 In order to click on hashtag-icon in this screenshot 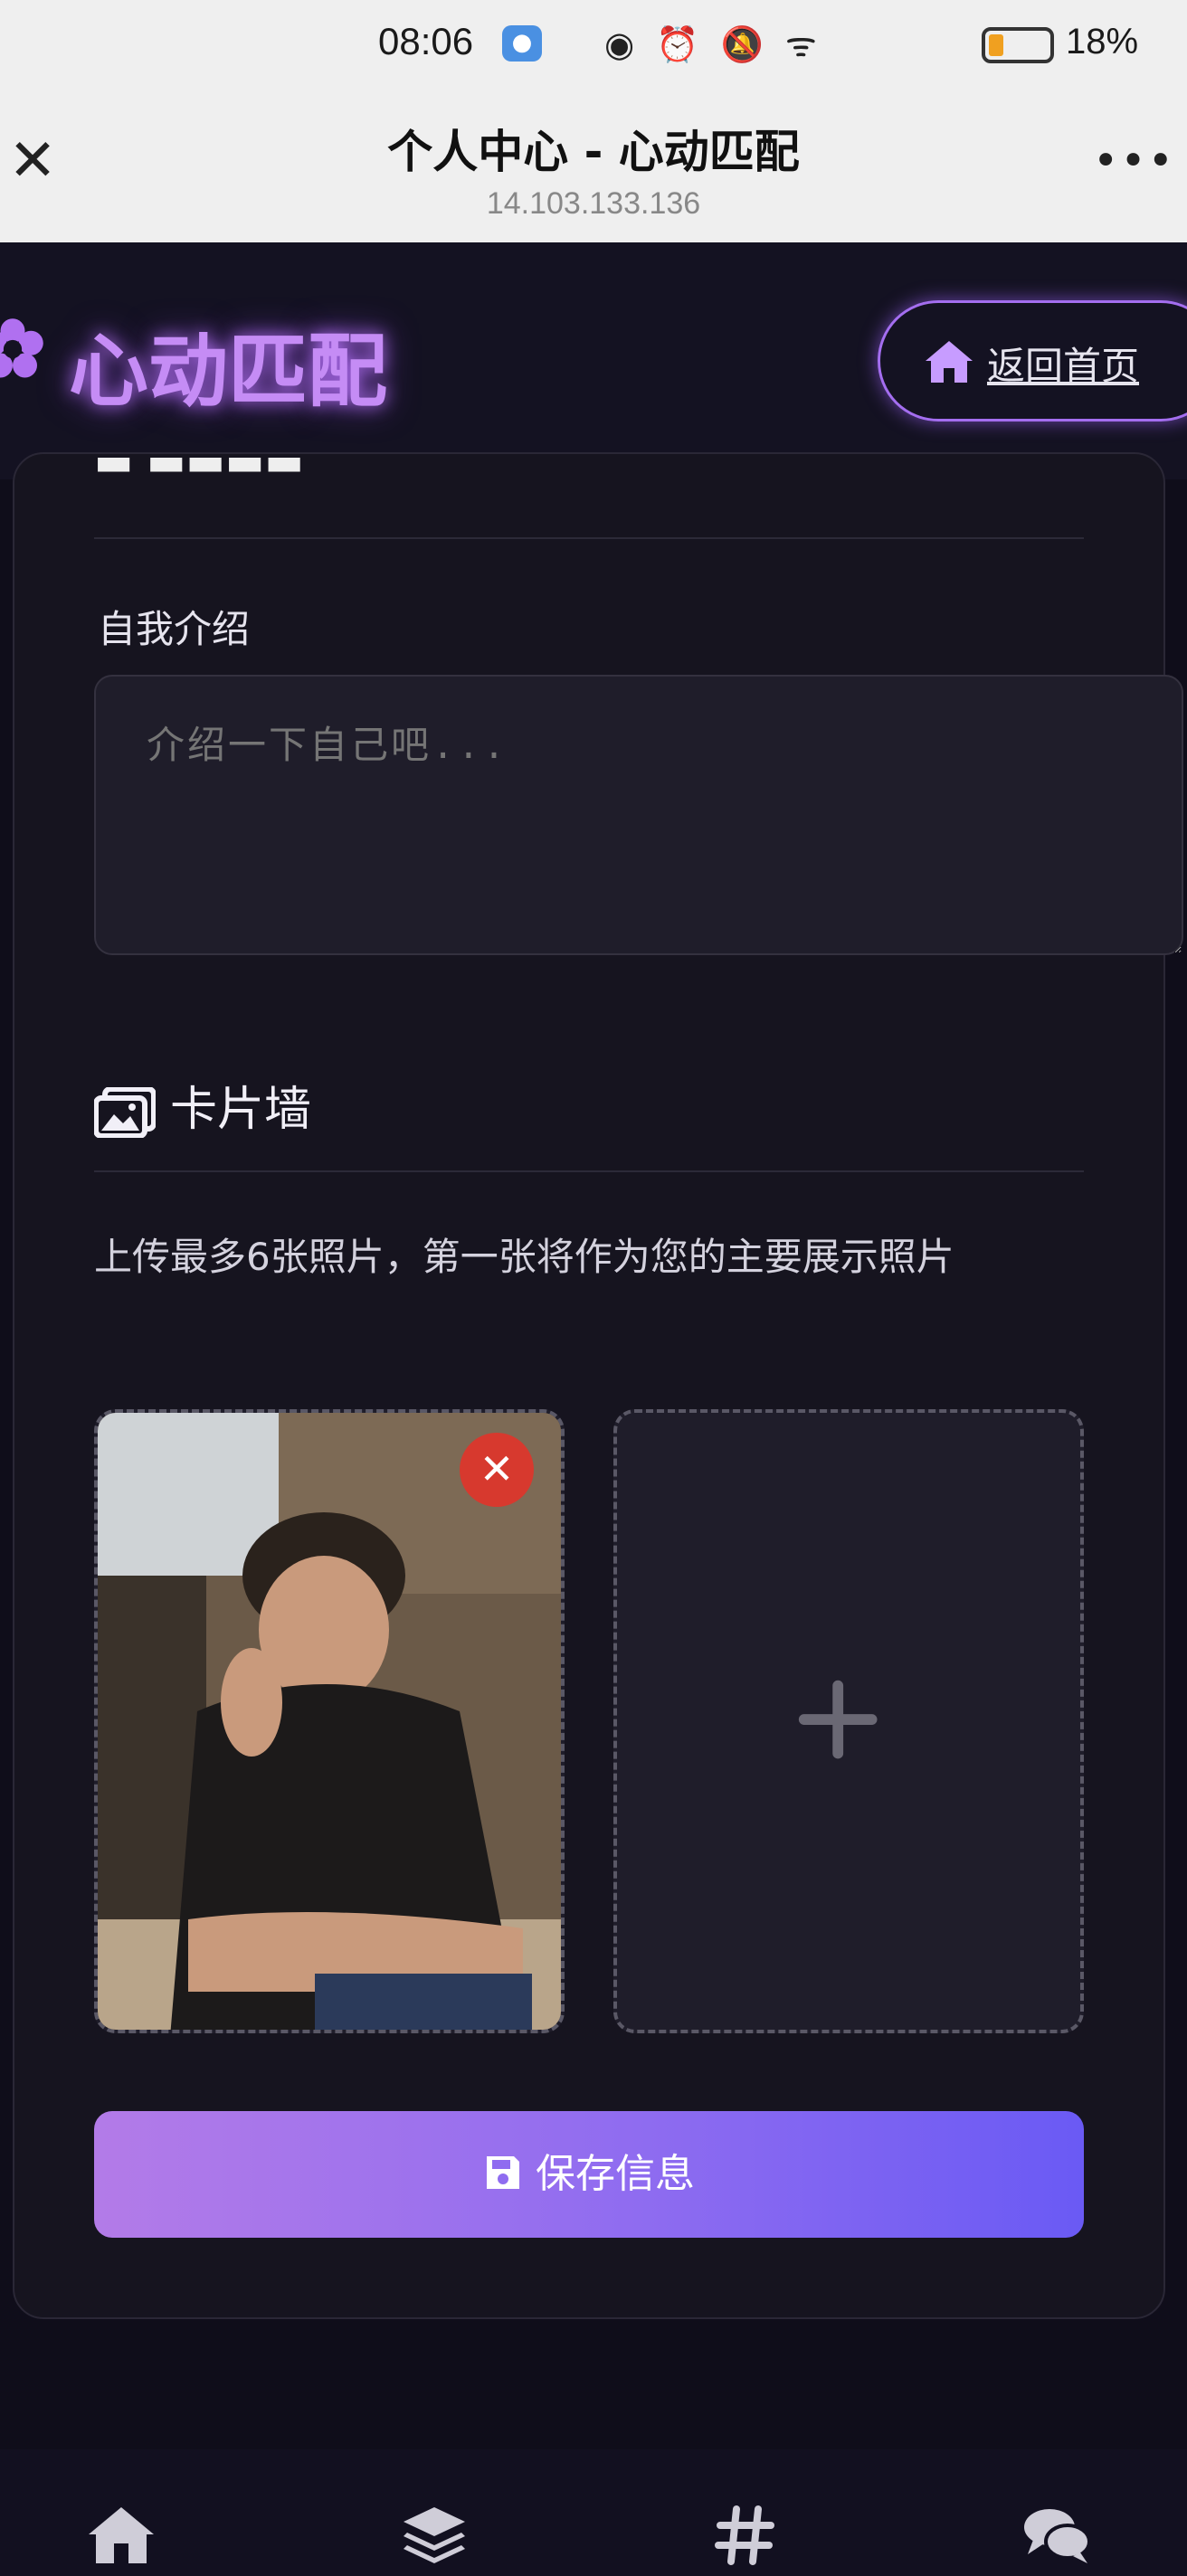, I will do `click(744, 2535)`.